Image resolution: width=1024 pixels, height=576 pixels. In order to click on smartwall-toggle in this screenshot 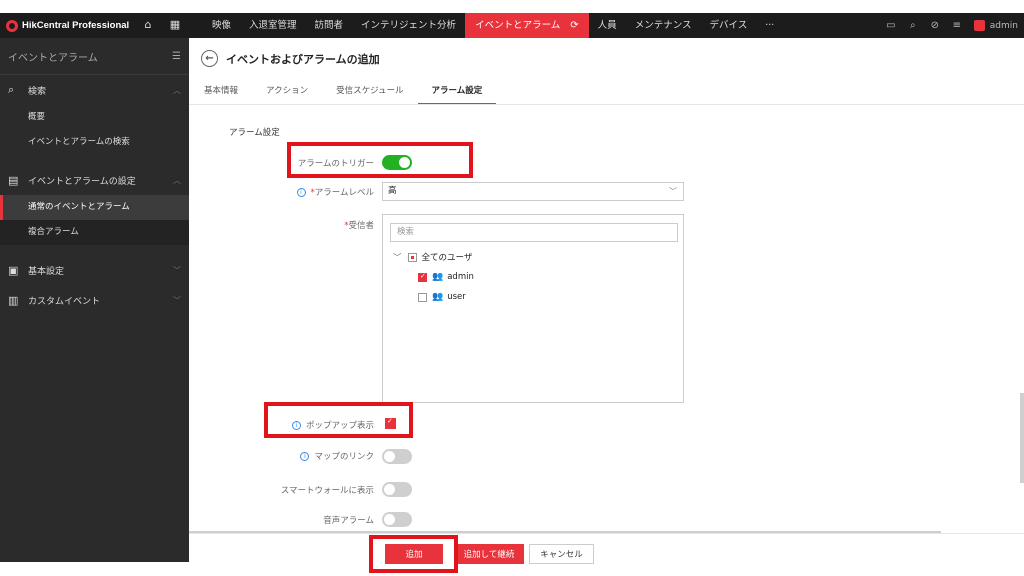, I will do `click(397, 489)`.